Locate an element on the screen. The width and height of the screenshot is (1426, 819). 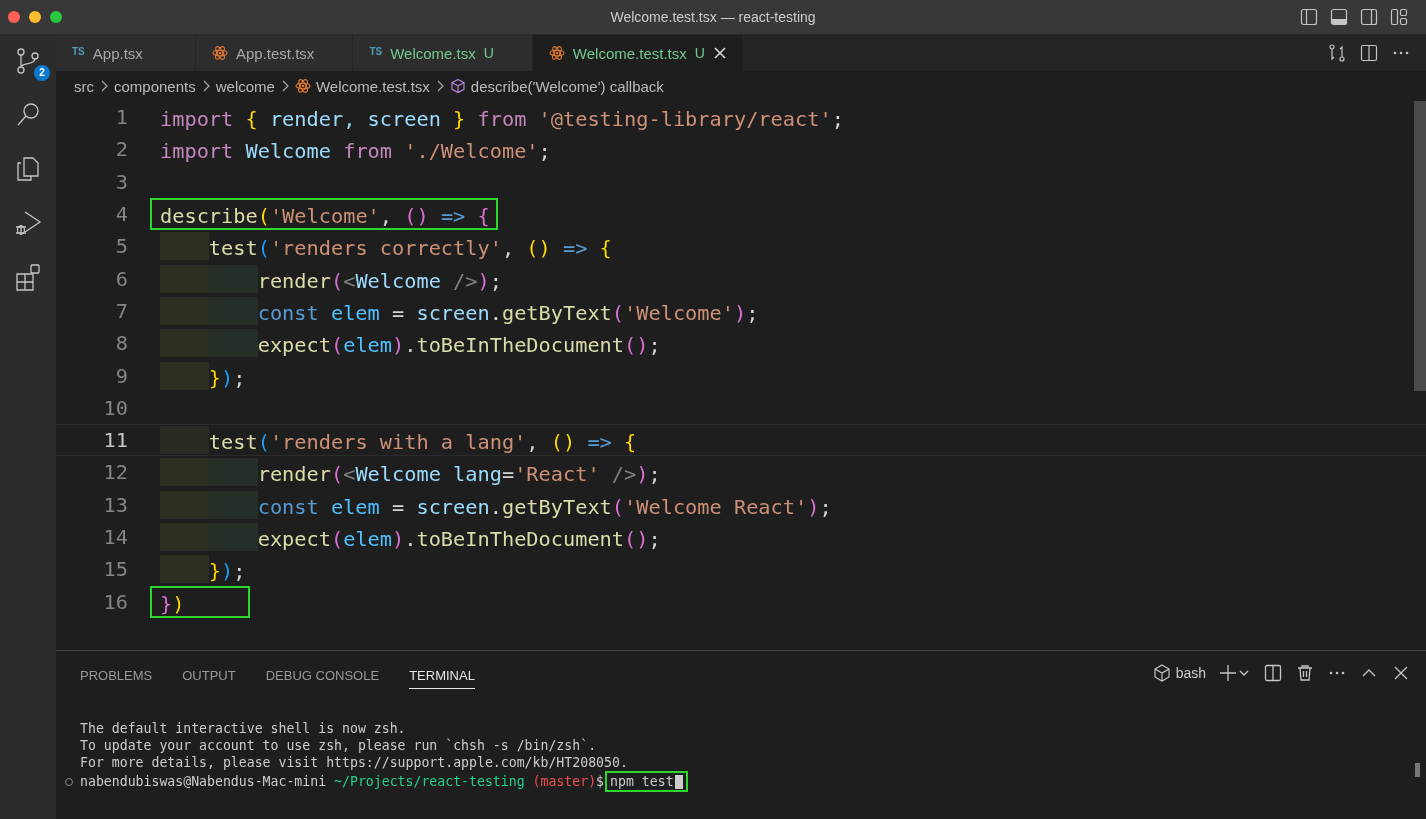
editor-tab: TS Welcome.tsx U is located at coordinates (443, 53).